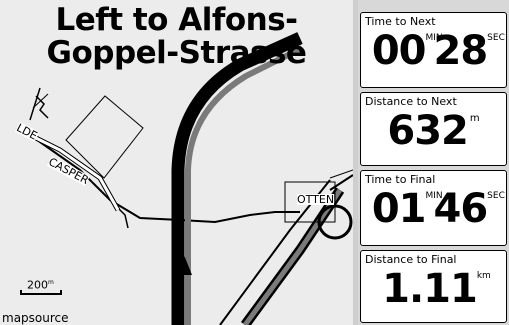 This screenshot has width=509, height=325. I want to click on turn-instruction: Left to Alfons- Goppel-Strasse, so click(176, 37).